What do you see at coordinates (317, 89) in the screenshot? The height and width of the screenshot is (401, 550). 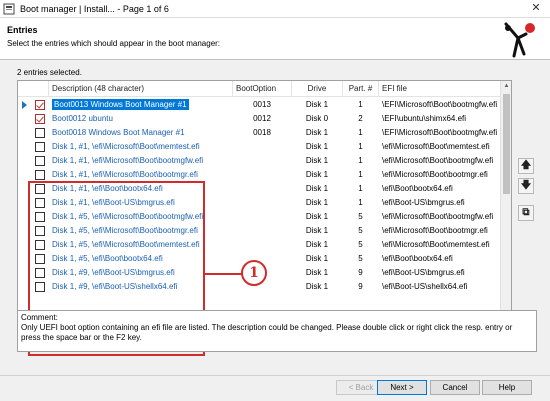 I see `column-drive: Drive` at bounding box center [317, 89].